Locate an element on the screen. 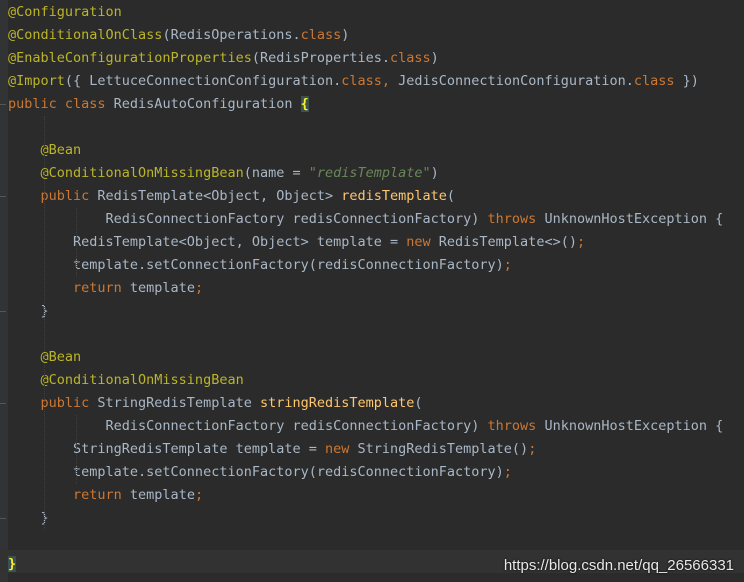 This screenshot has height=582, width=744. code-token: @Configuration is located at coordinates (65, 12).